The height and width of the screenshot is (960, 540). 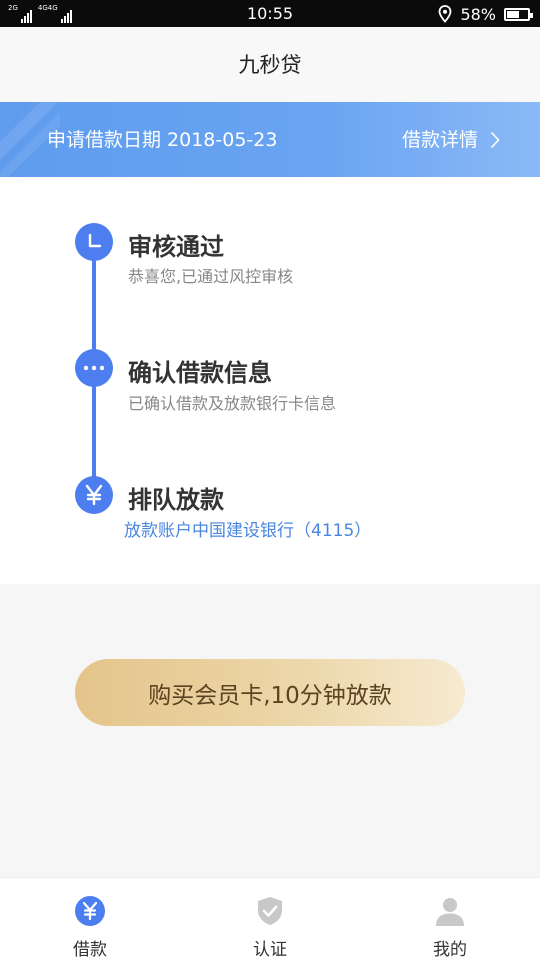 I want to click on location-icon, so click(x=445, y=14).